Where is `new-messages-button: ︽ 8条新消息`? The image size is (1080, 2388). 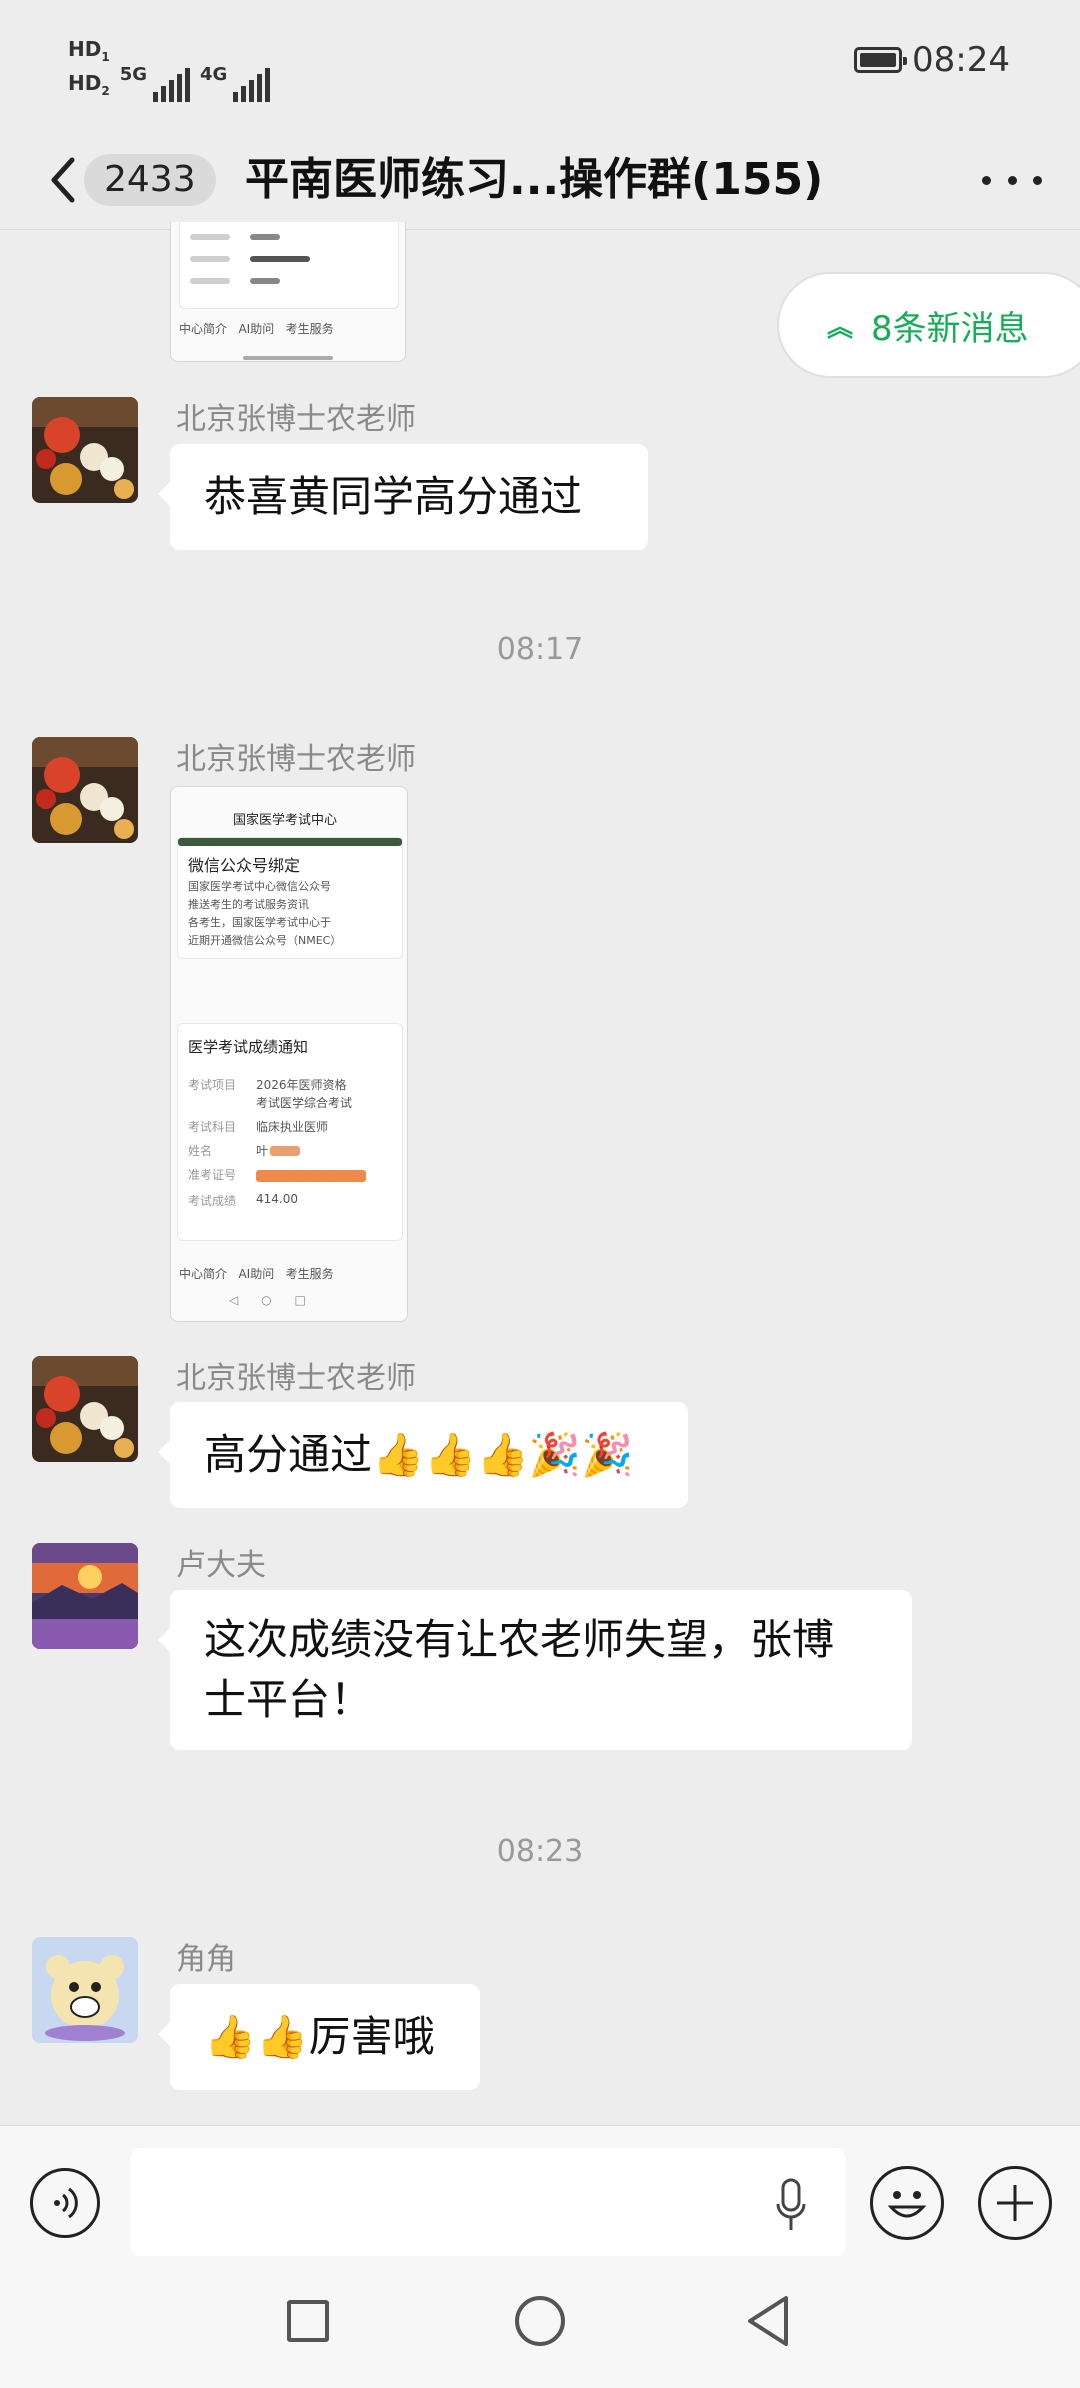 new-messages-button: ︽ 8条新消息 is located at coordinates (928, 325).